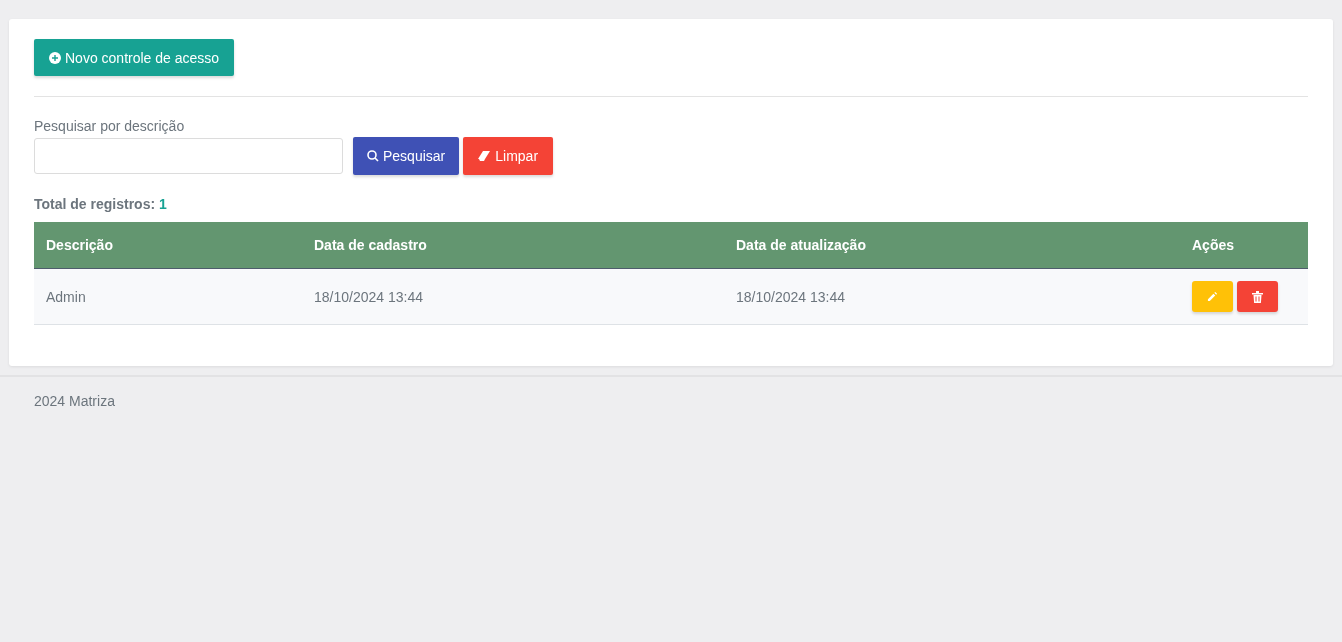 The width and height of the screenshot is (1342, 642). I want to click on column-header: Data de atualização, so click(801, 245).